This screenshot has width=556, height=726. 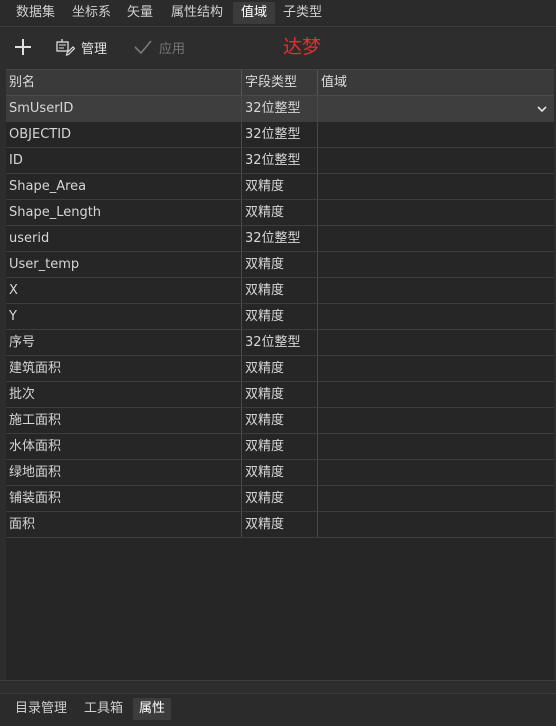 I want to click on cell-alias: 面积, so click(x=124, y=524).